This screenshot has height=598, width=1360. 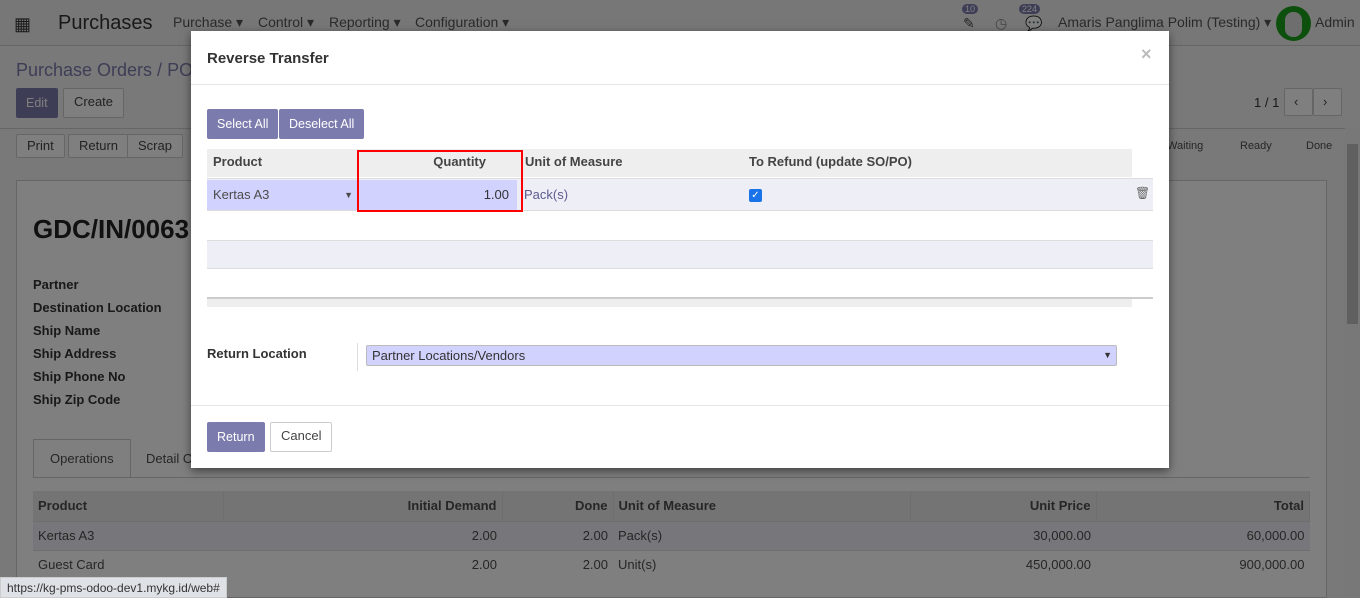 What do you see at coordinates (574, 163) in the screenshot?
I see `col-uom: Unit of Measure` at bounding box center [574, 163].